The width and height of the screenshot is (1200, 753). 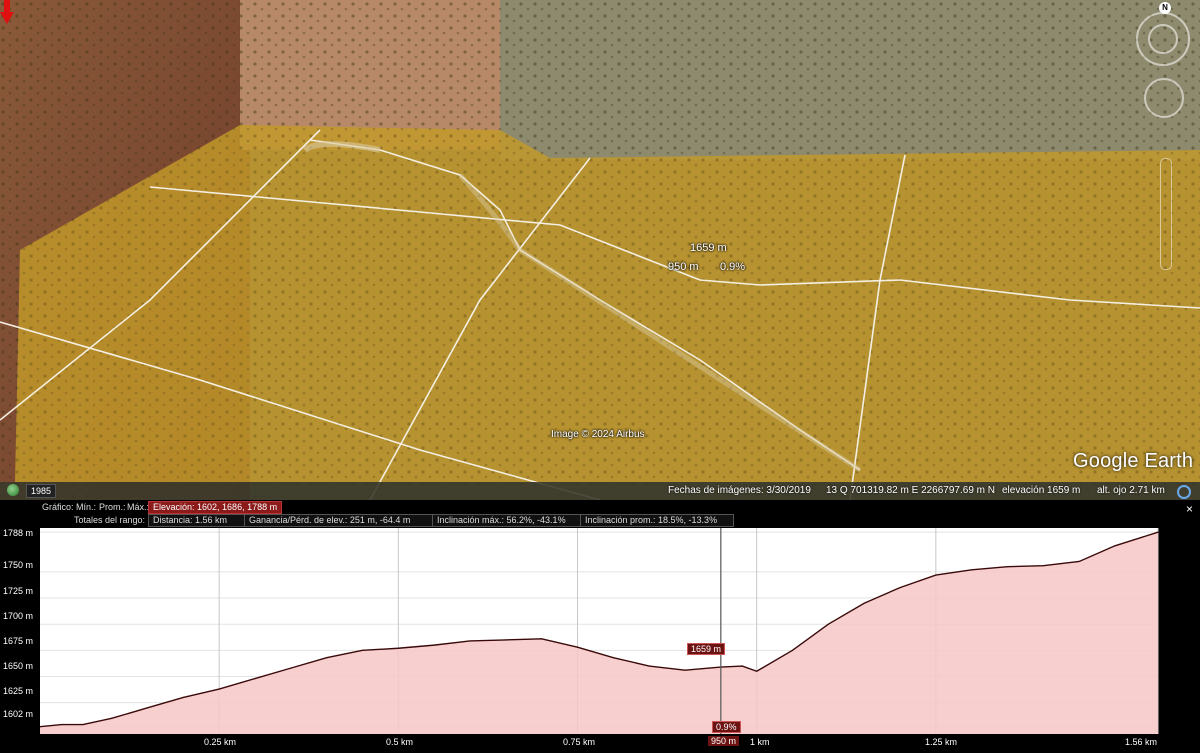 I want to click on imagery-date: Fechas de imágenes: 3/30/2019, so click(x=739, y=490).